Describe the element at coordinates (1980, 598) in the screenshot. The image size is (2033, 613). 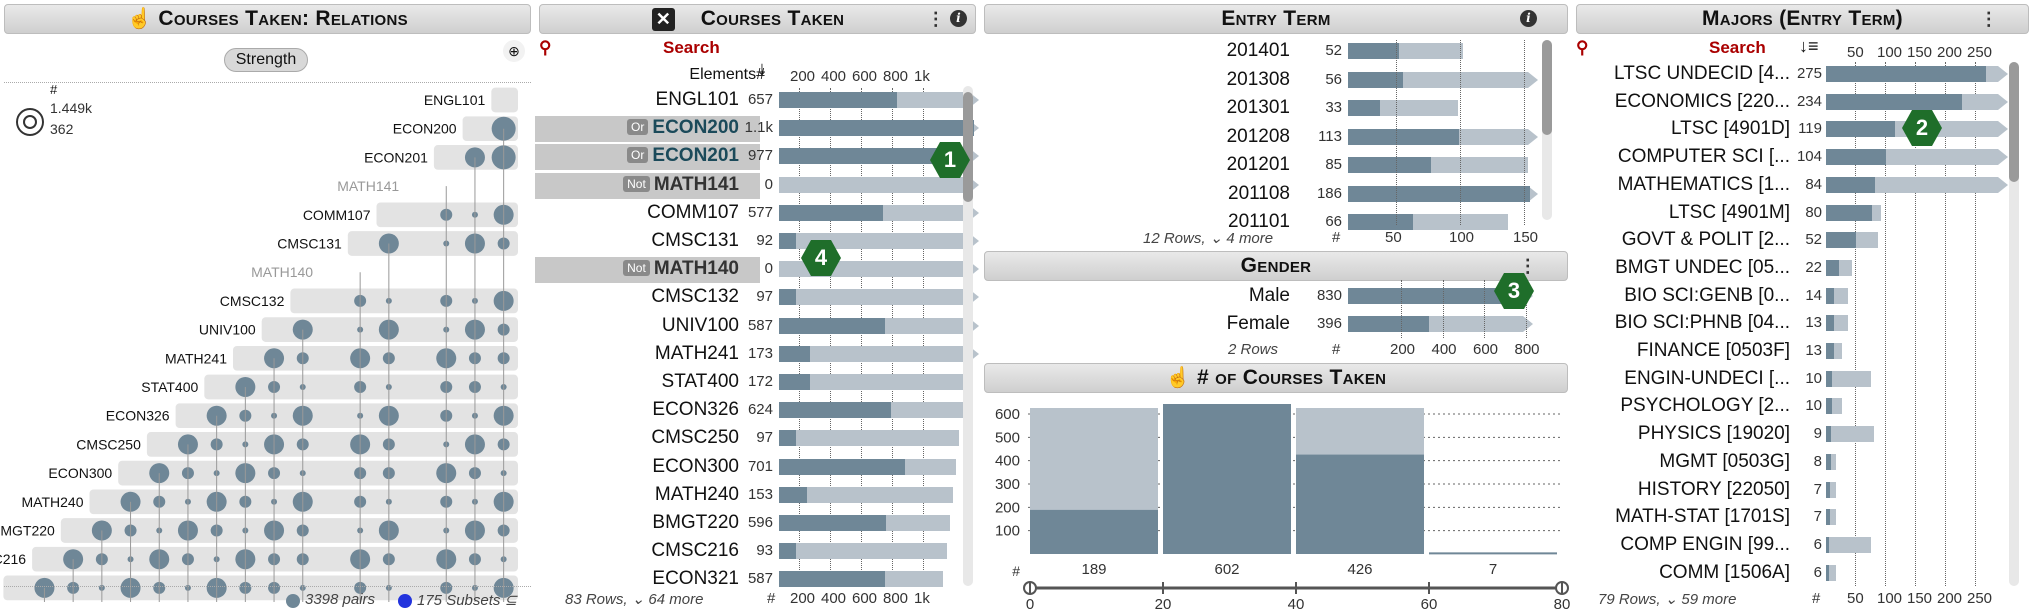
I see `axis-tick: 250` at that location.